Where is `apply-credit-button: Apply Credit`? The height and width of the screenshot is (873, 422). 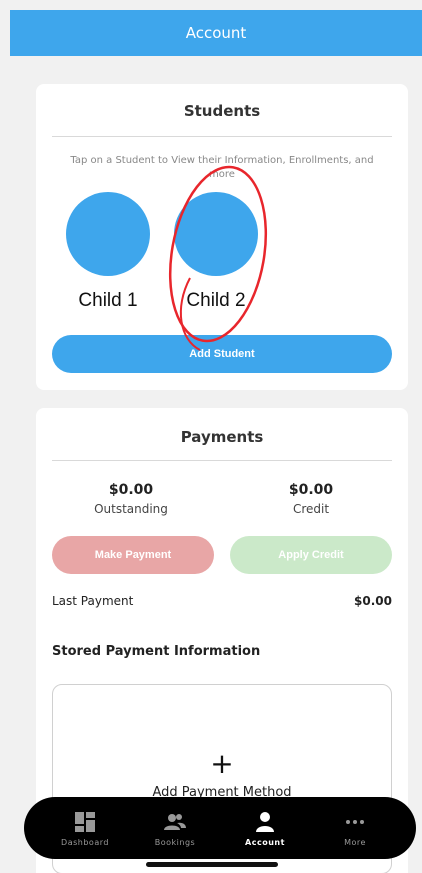 apply-credit-button: Apply Credit is located at coordinates (311, 555).